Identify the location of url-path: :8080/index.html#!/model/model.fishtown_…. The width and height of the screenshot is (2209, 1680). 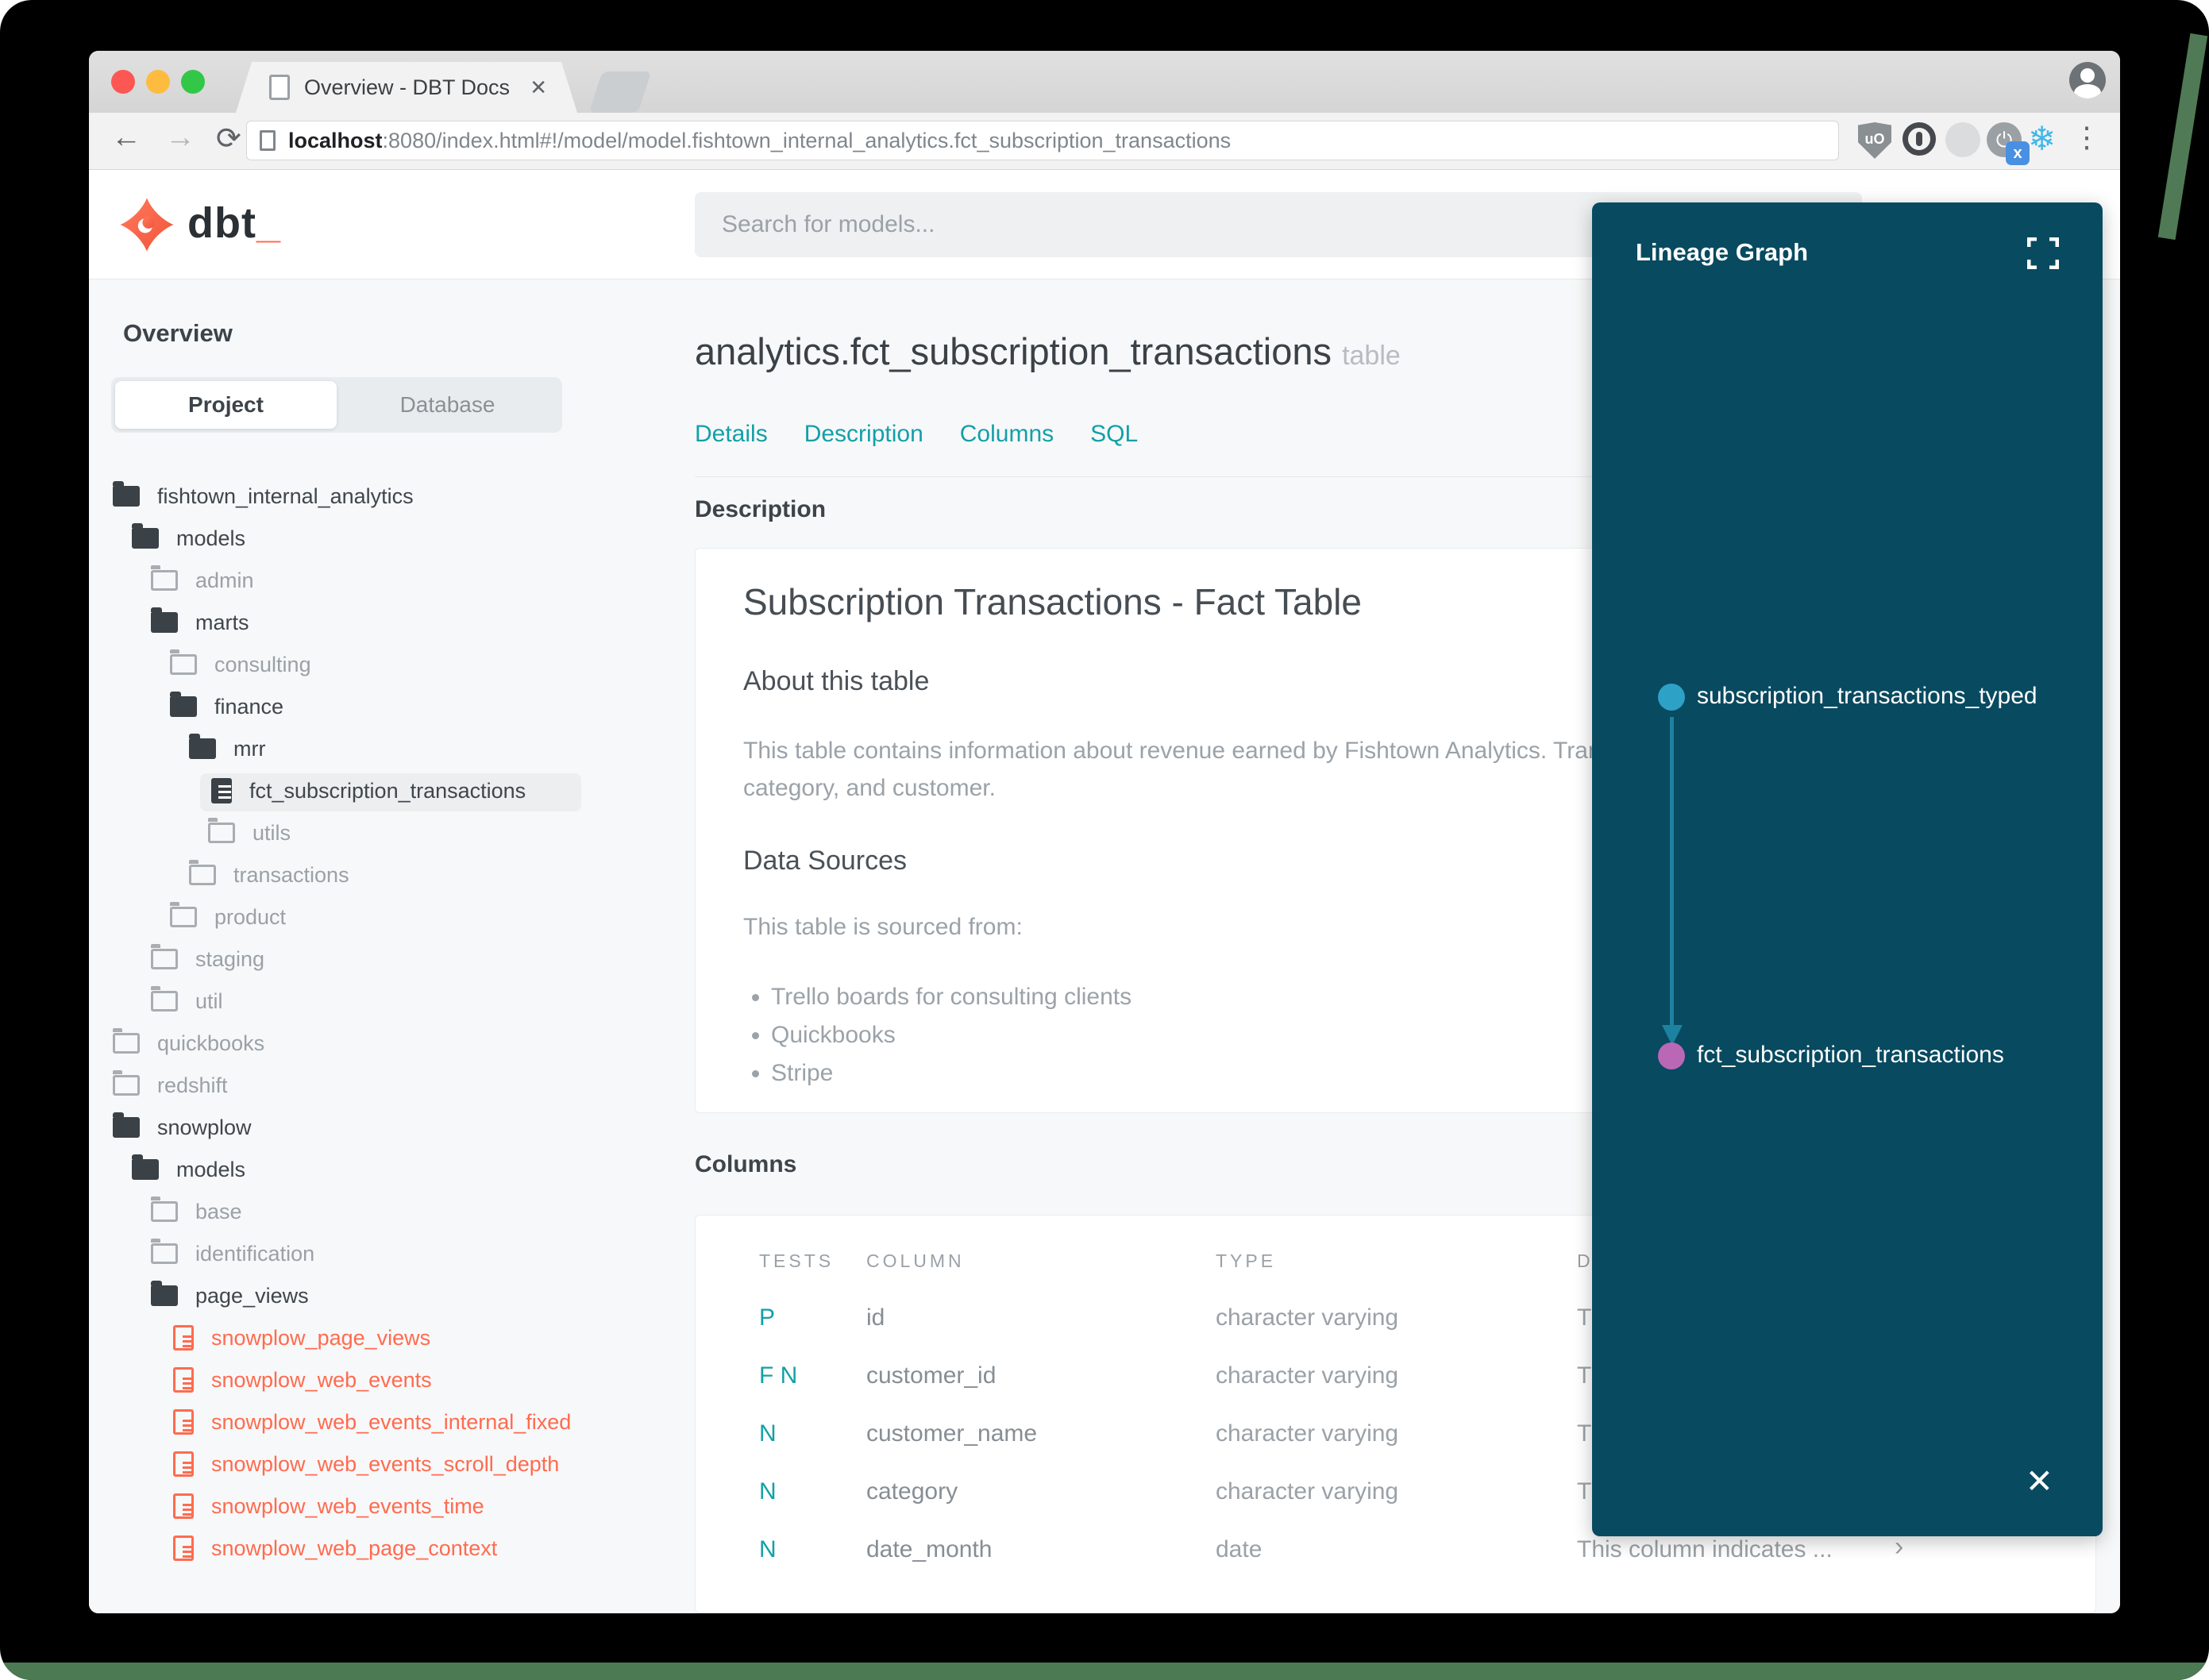
(807, 140).